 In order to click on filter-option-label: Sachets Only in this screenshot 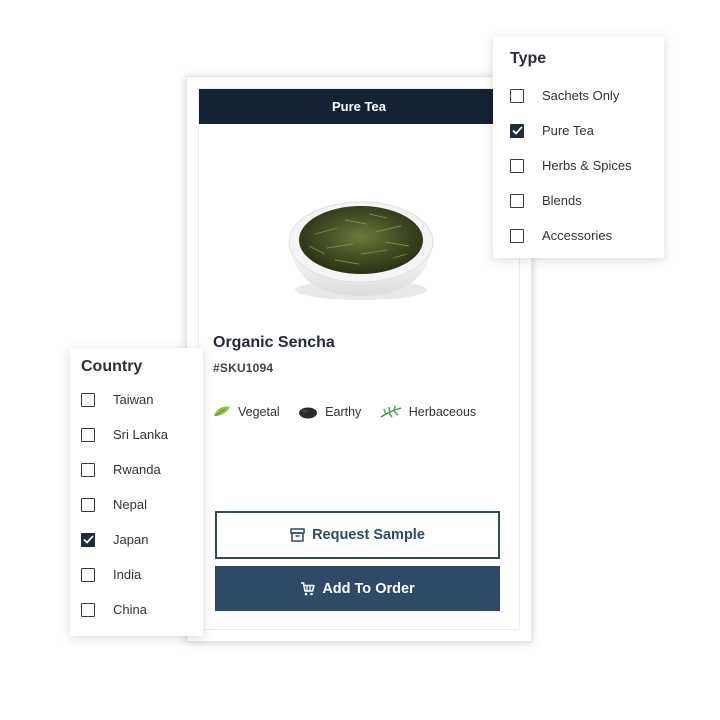, I will do `click(581, 95)`.